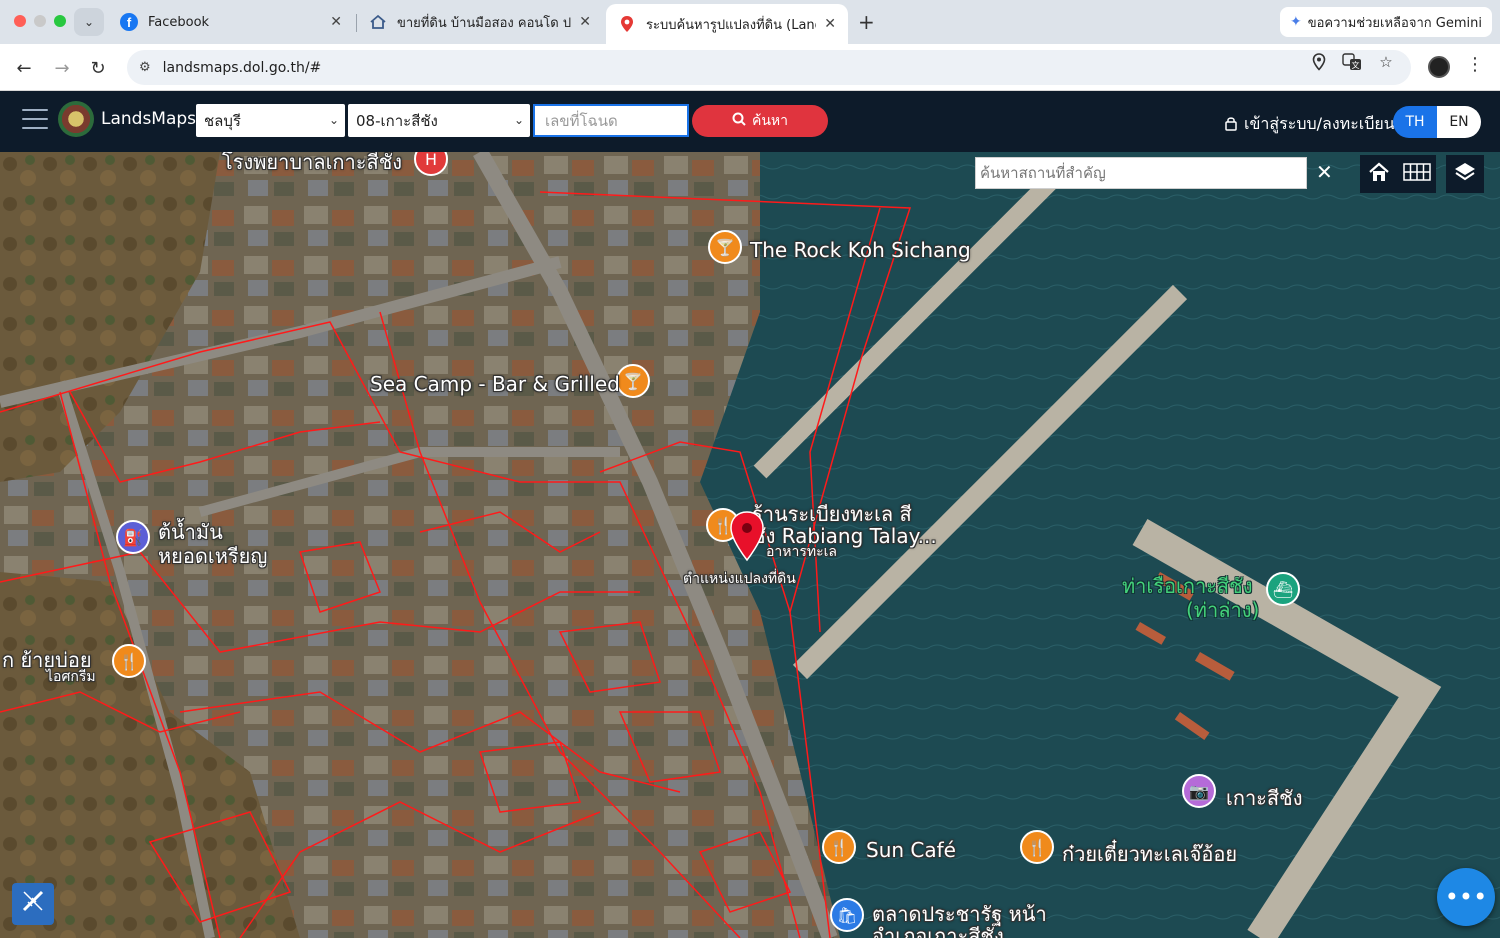 The width and height of the screenshot is (1500, 938). I want to click on label-noodle: ก๋วยเตี๋ยวทะเลเจ๊อ้อย, so click(1150, 854).